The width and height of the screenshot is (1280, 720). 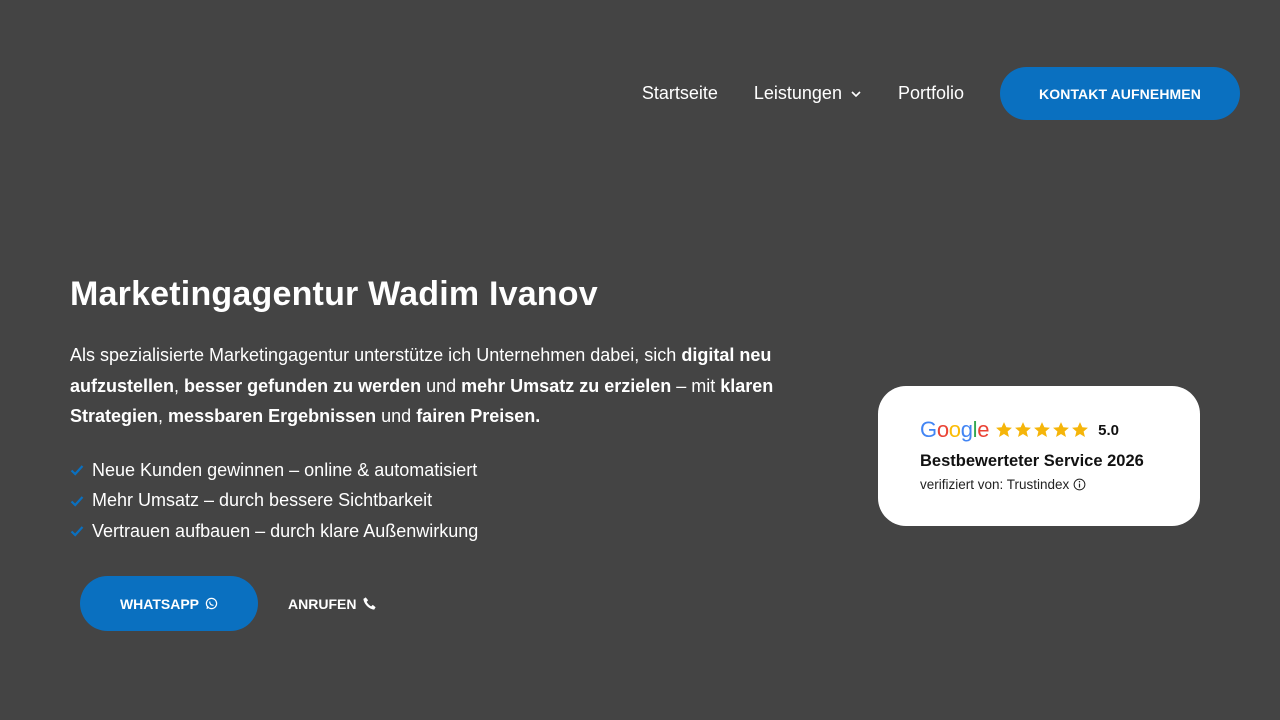 I want to click on review-verification: verifiziert von: Trustindex, so click(x=1060, y=484).